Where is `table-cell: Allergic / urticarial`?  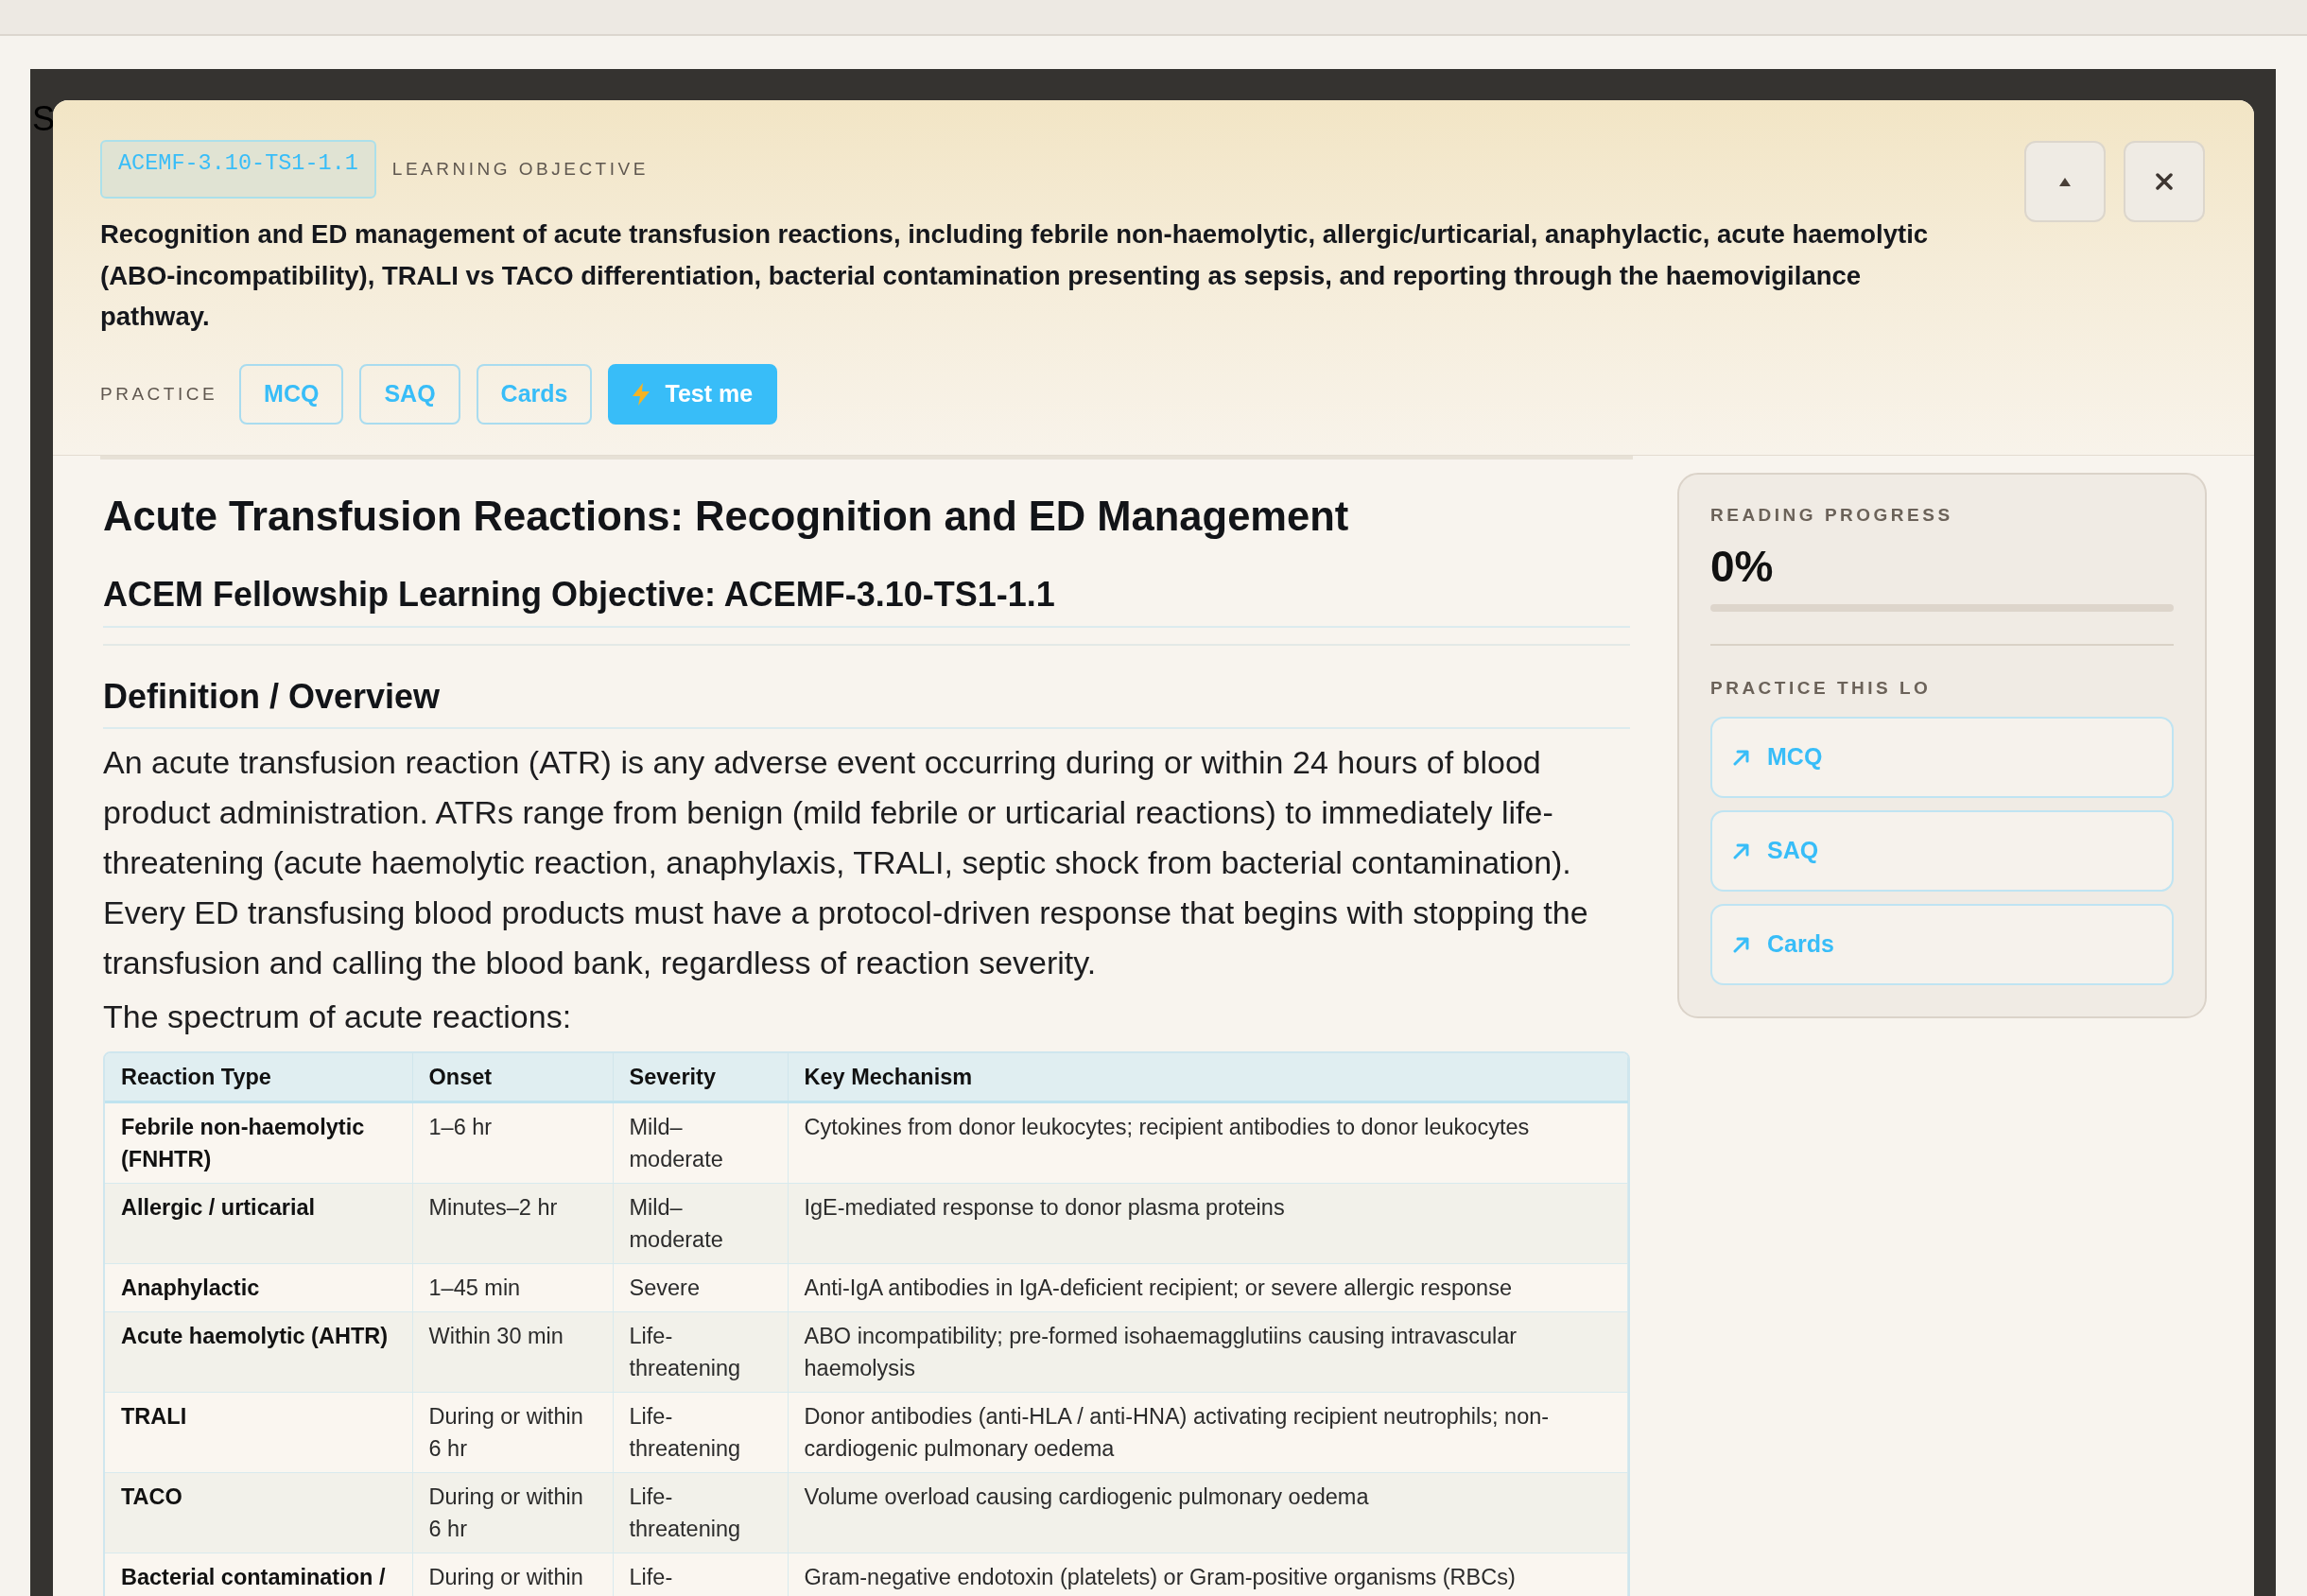 table-cell: Allergic / urticarial is located at coordinates (258, 1223).